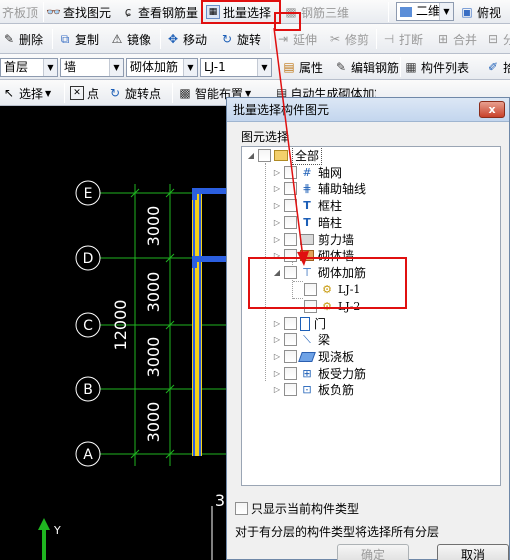 The image size is (510, 560). I want to click on toolbar-row-3: 首层 ▼ 墙 ▼ 砌体加筋 ▼ LJ-1 ▼ ▤ 属性 ✎ 编辑钢筋 ▦ 构件列表 ✐ 拾, so click(255, 67).